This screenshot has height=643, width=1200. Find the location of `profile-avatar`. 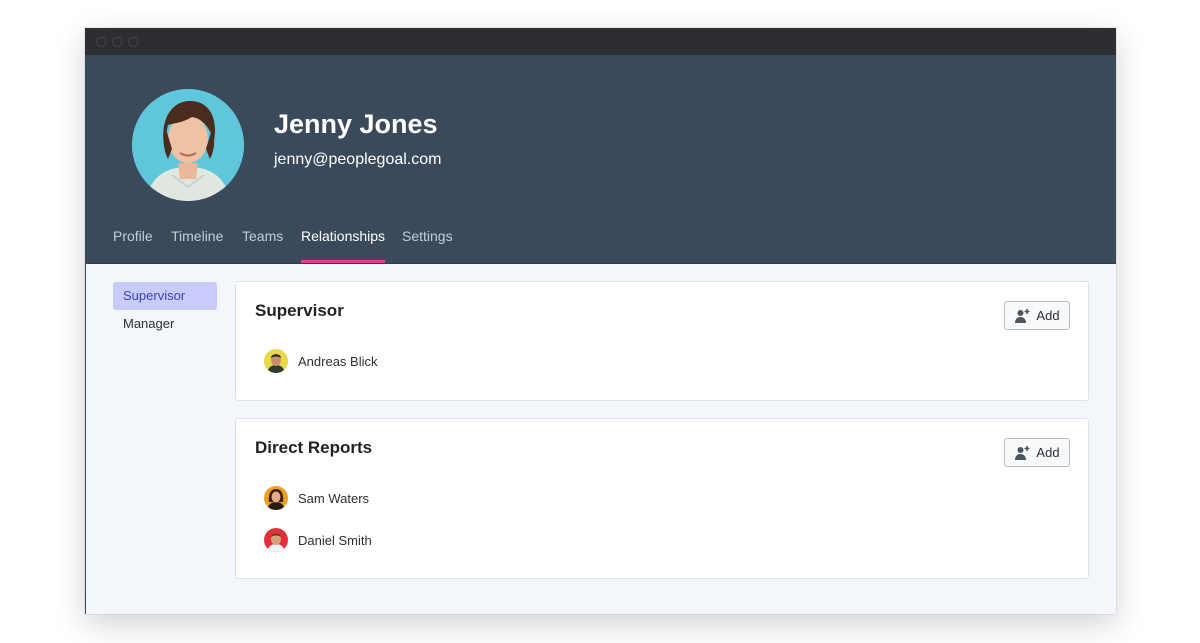

profile-avatar is located at coordinates (188, 145).